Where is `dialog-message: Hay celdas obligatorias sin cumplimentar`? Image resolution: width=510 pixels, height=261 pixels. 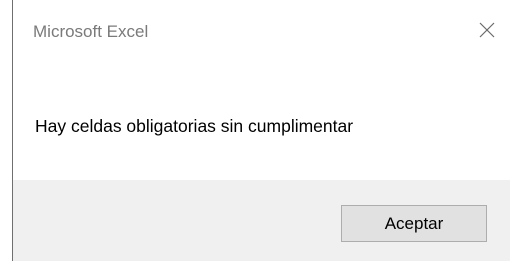
dialog-message: Hay celdas obligatorias sin cumplimentar is located at coordinates (194, 126).